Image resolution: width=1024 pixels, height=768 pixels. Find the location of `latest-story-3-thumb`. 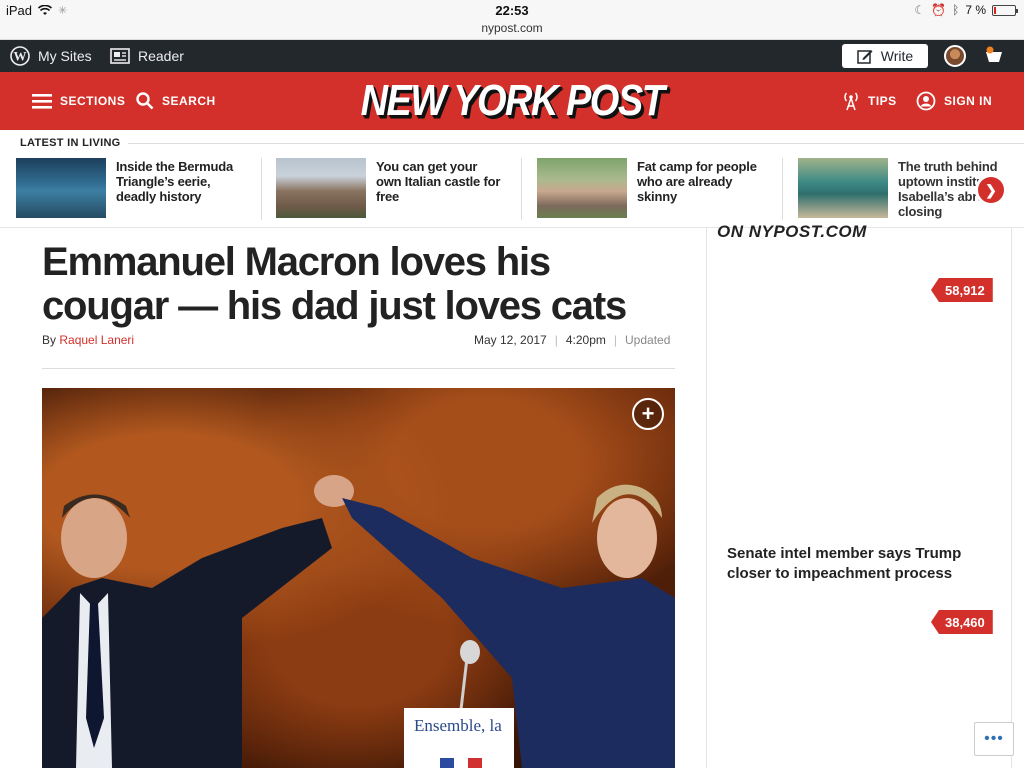

latest-story-3-thumb is located at coordinates (582, 188).